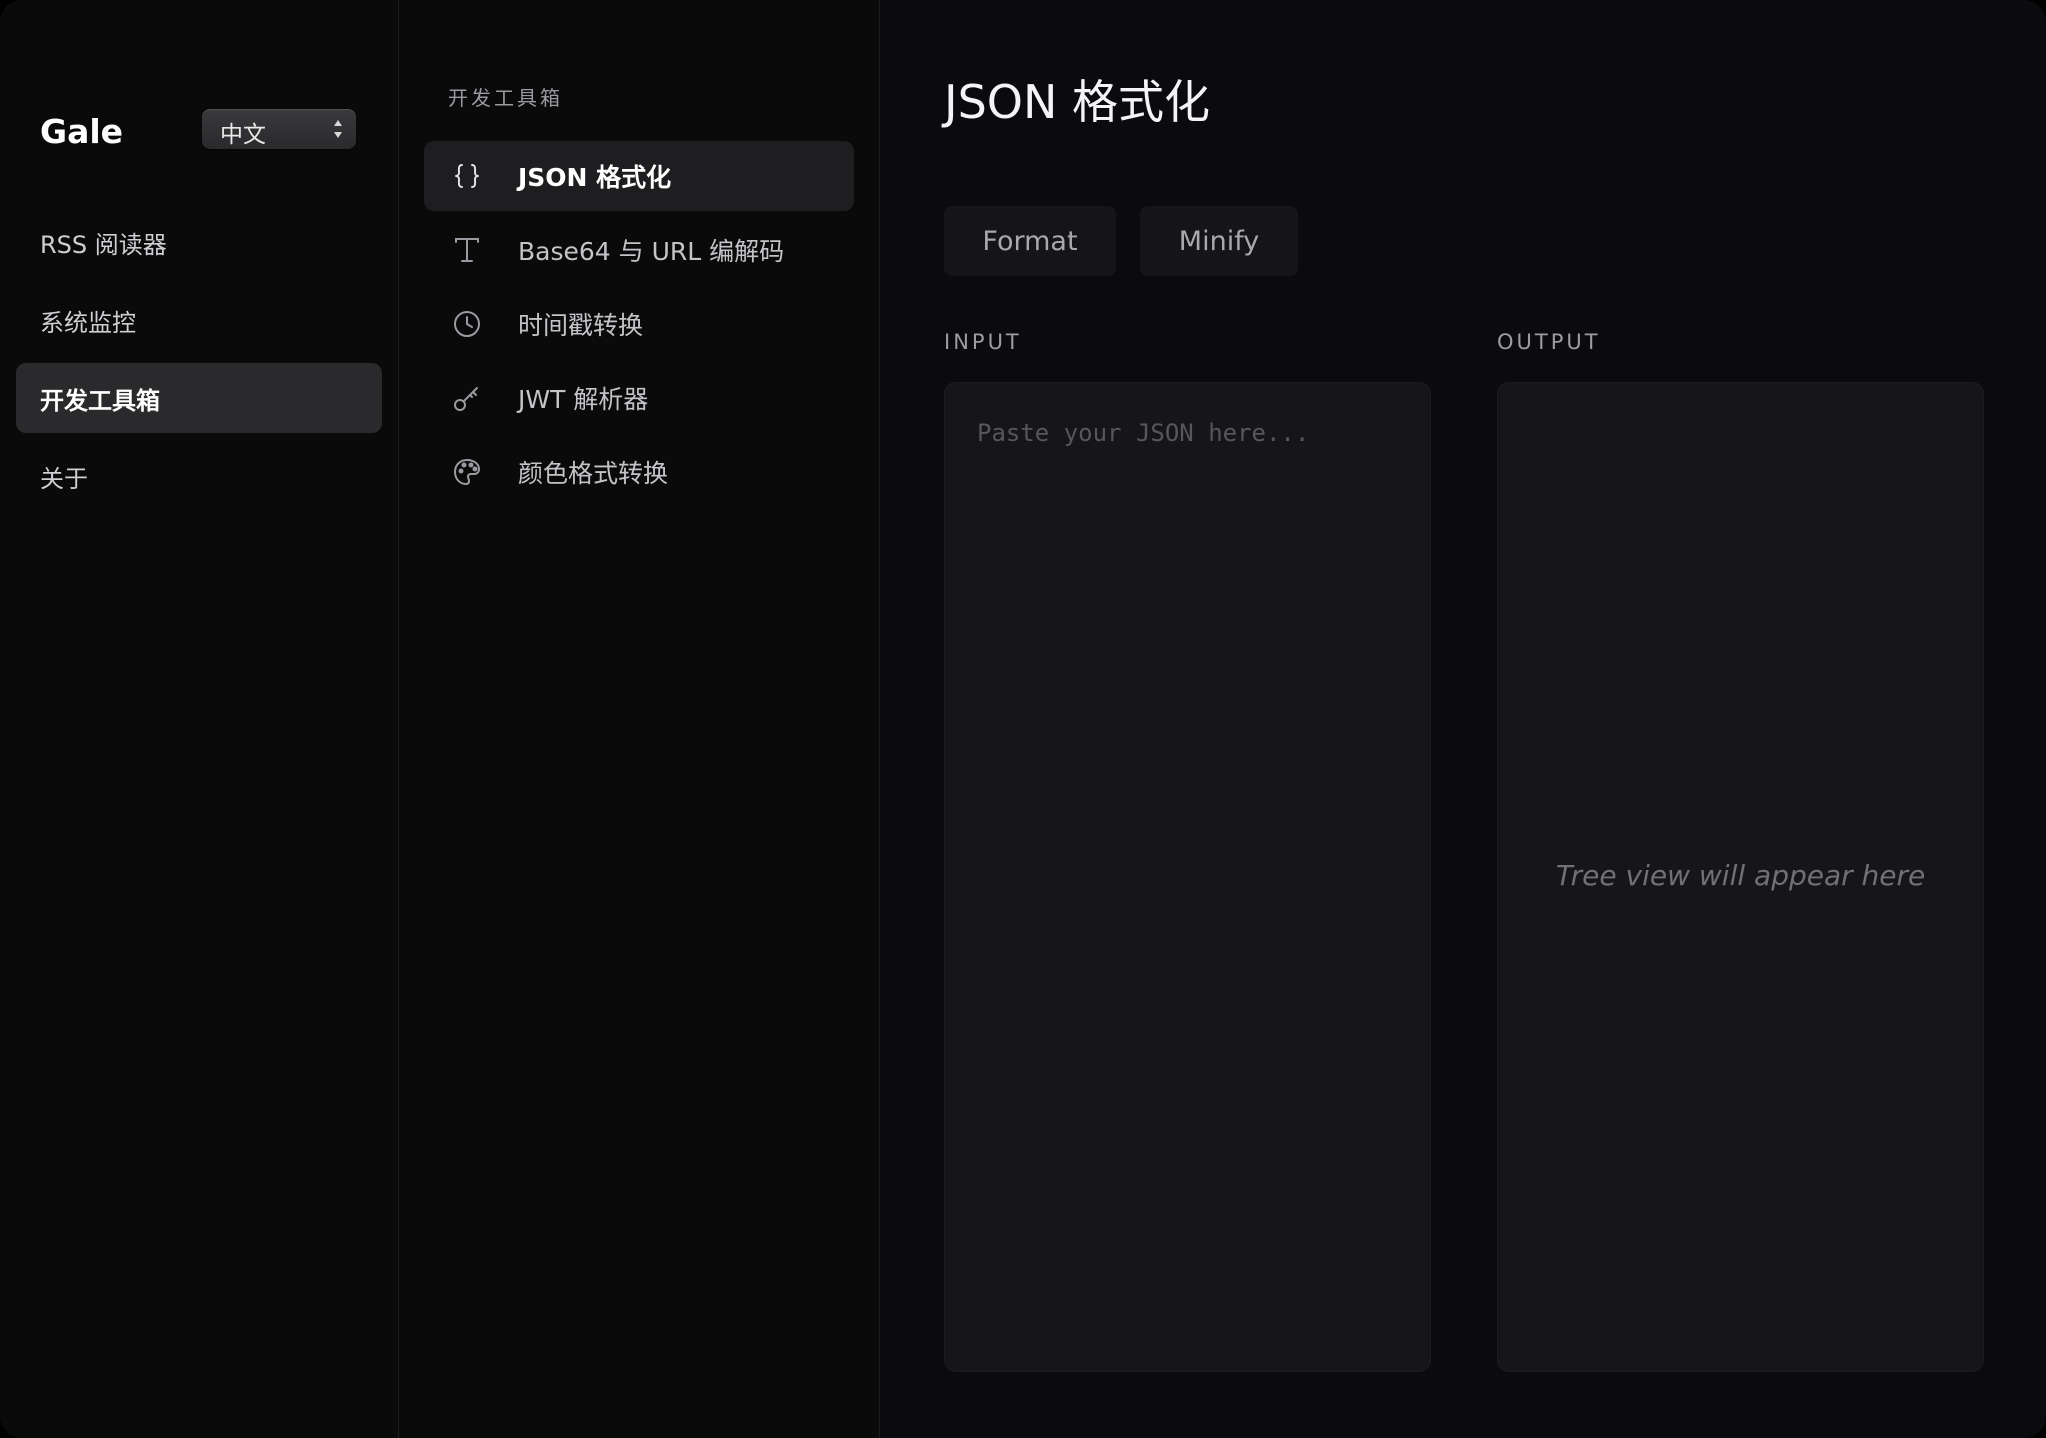 This screenshot has height=1438, width=2046. I want to click on sidebar-item-dev-toolbox: 开发工具箱, so click(199, 398).